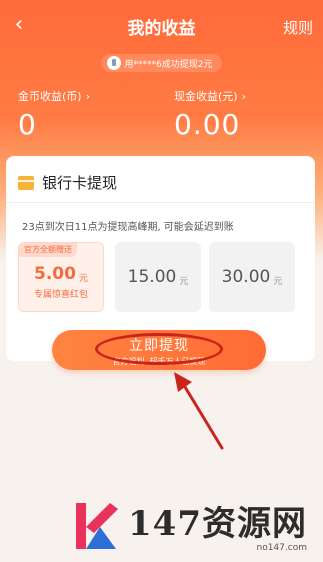  Describe the element at coordinates (27, 124) in the screenshot. I see `coin-earnings-value: 0` at that location.